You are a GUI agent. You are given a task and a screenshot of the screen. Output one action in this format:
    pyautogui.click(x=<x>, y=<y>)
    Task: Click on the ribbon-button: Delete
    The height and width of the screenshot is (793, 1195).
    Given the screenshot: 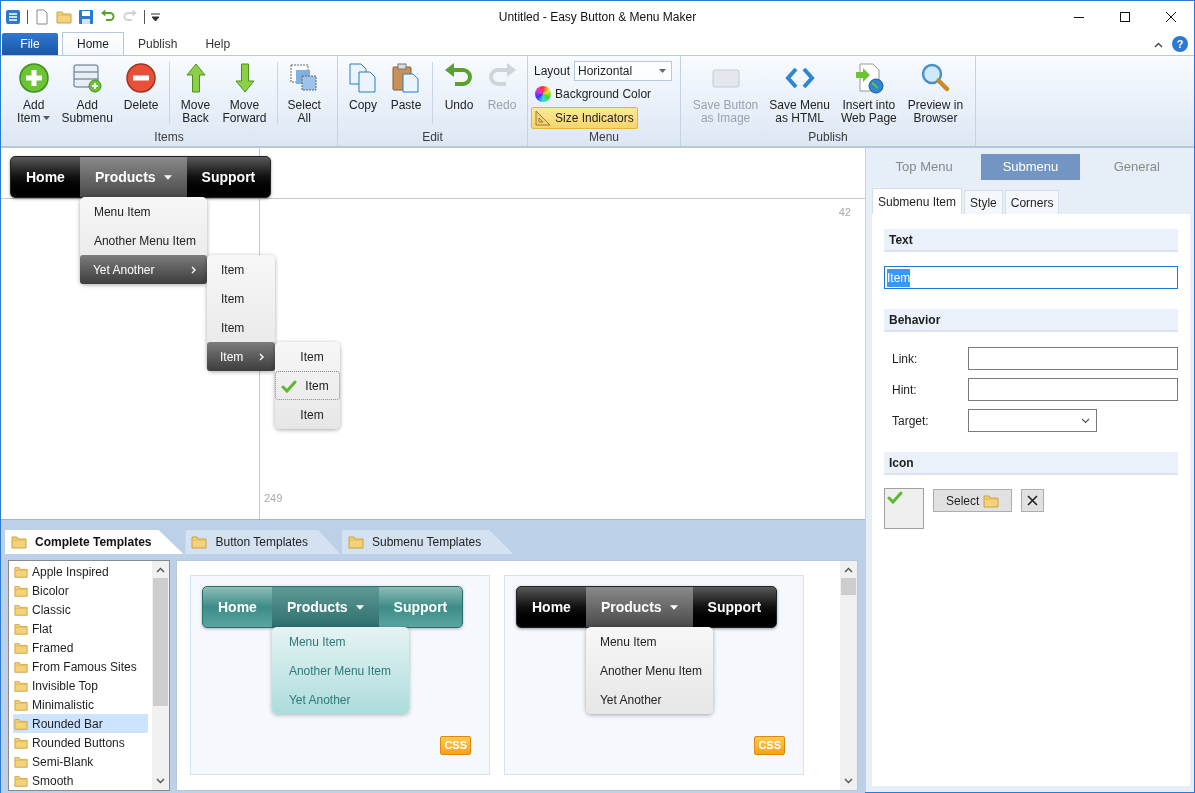 What is the action you would take?
    pyautogui.click(x=141, y=87)
    